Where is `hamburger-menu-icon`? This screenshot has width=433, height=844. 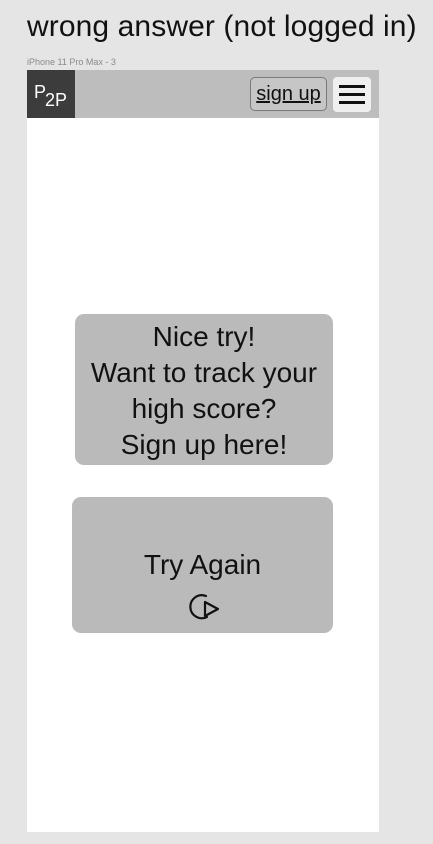
hamburger-menu-icon is located at coordinates (352, 94).